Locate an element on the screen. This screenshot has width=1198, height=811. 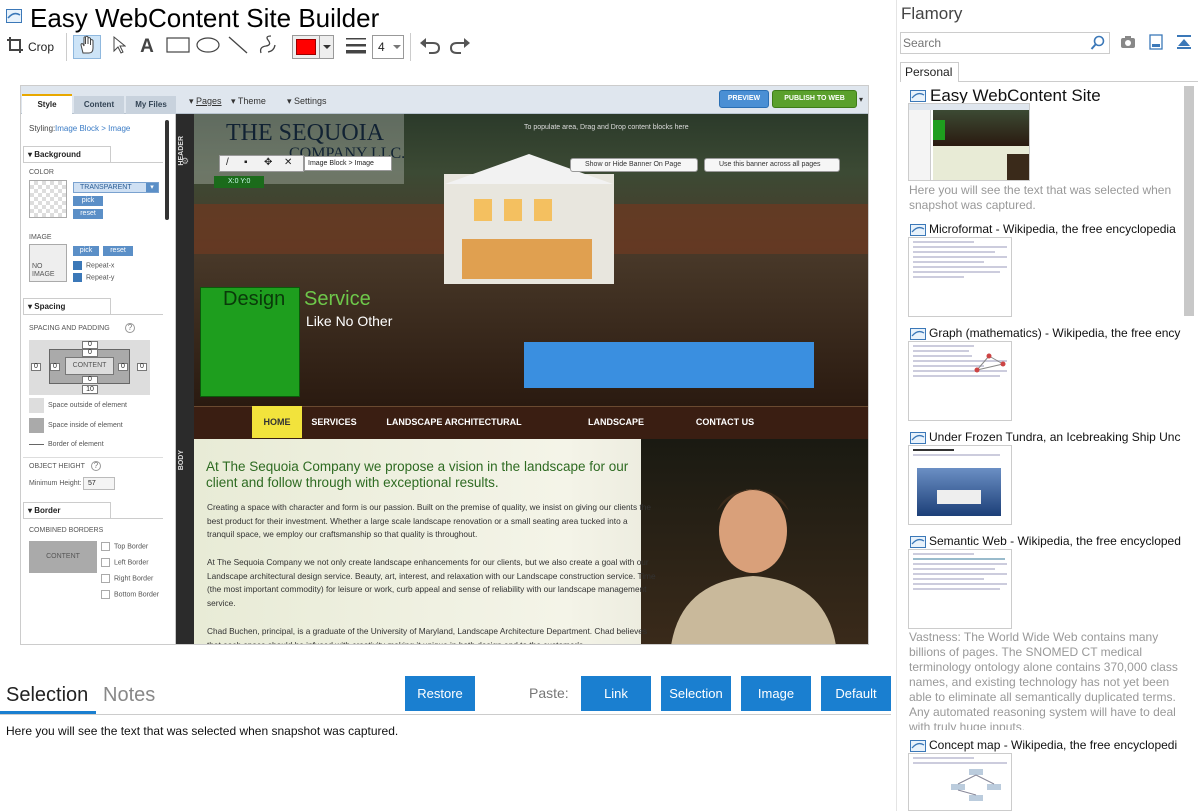
gear-icon: ⚙ is located at coordinates (185, 161).